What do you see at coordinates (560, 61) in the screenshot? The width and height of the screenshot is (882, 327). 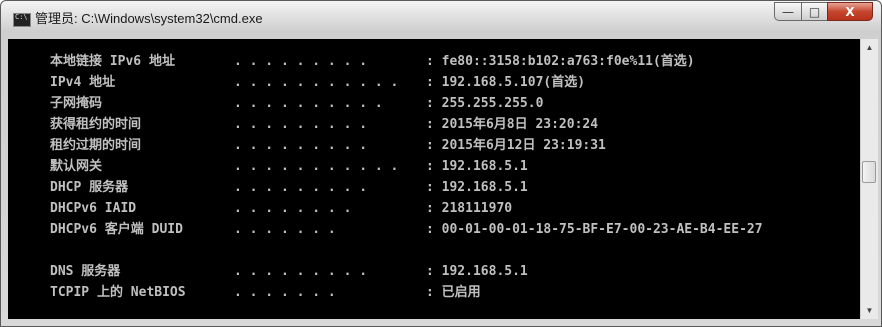 I see `line-value: : fe80::3158:b102:a763:f0e%11(首选)` at bounding box center [560, 61].